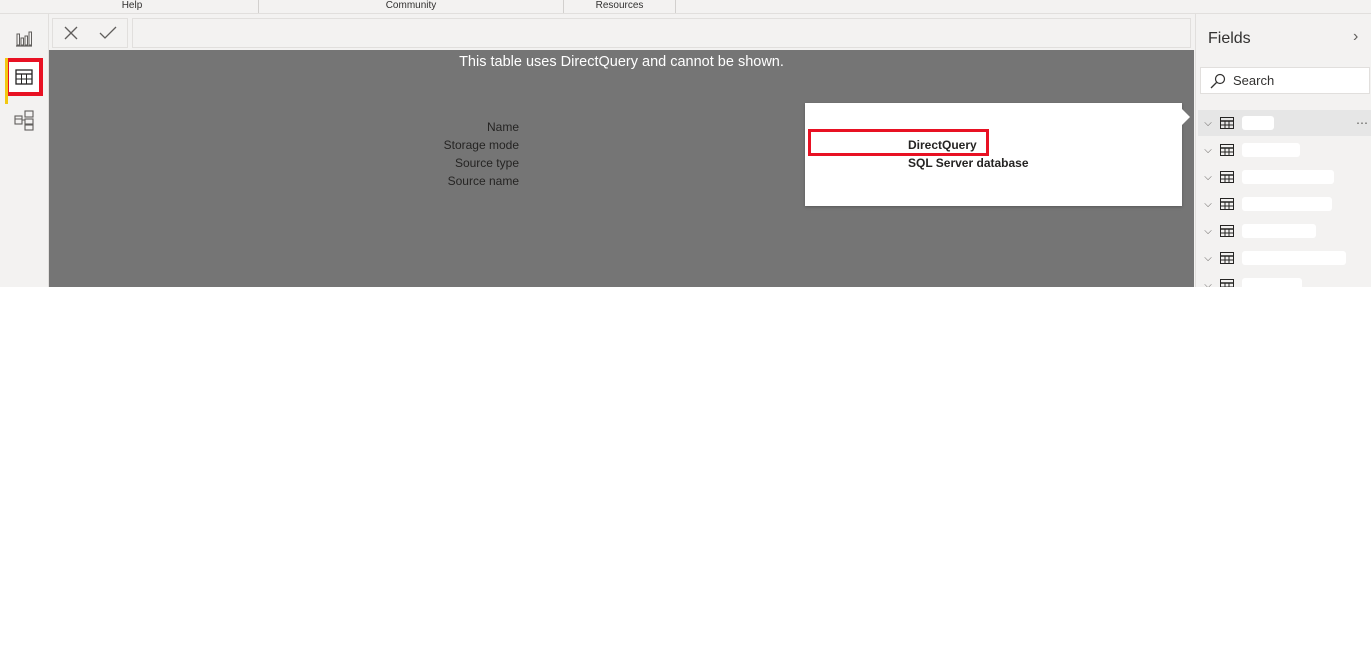  What do you see at coordinates (620, 6) in the screenshot?
I see `ribbon-group-resources: Resources` at bounding box center [620, 6].